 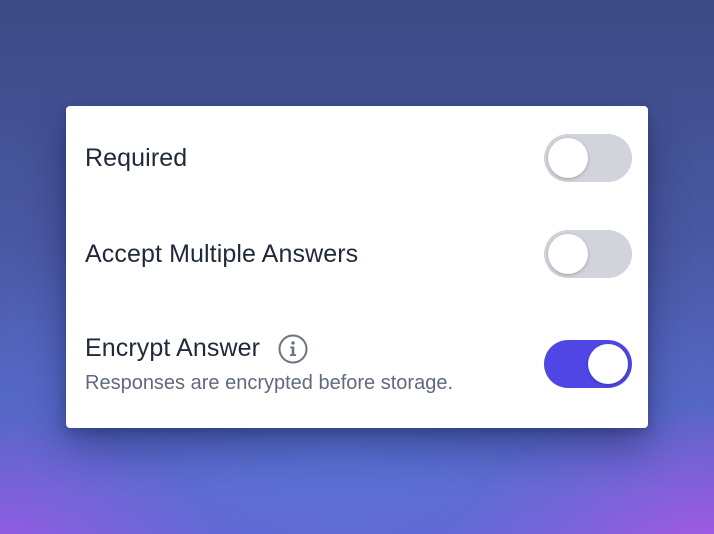 What do you see at coordinates (136, 157) in the screenshot?
I see `required-label: Required` at bounding box center [136, 157].